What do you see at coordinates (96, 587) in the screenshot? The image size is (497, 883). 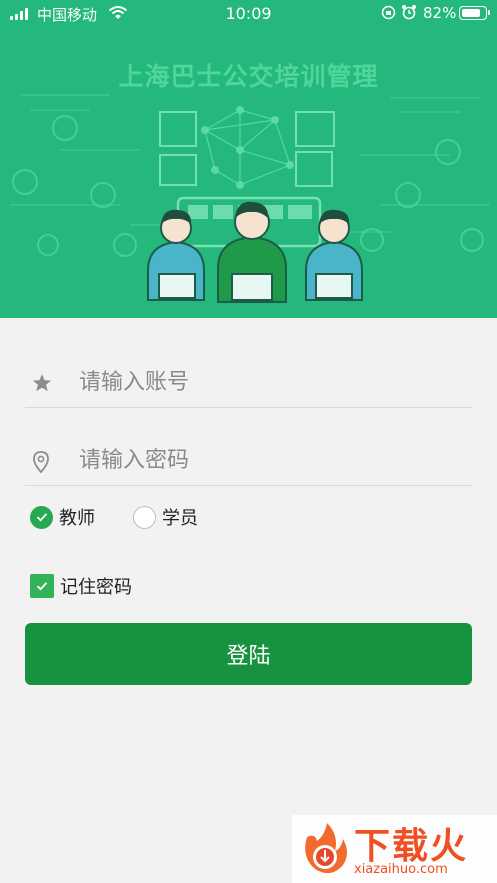 I see `remember-password-label: 记住密码` at bounding box center [96, 587].